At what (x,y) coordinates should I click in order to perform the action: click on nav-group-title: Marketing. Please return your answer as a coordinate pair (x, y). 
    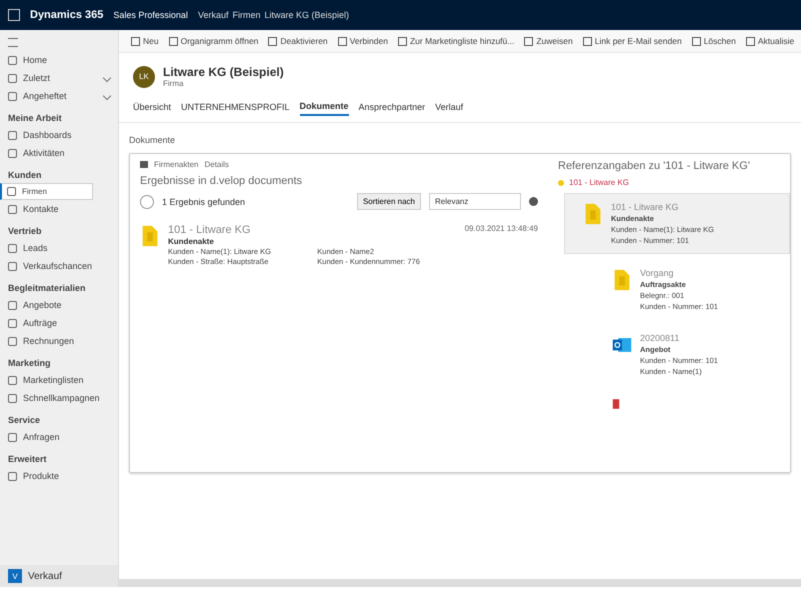
    Looking at the image, I should click on (29, 363).